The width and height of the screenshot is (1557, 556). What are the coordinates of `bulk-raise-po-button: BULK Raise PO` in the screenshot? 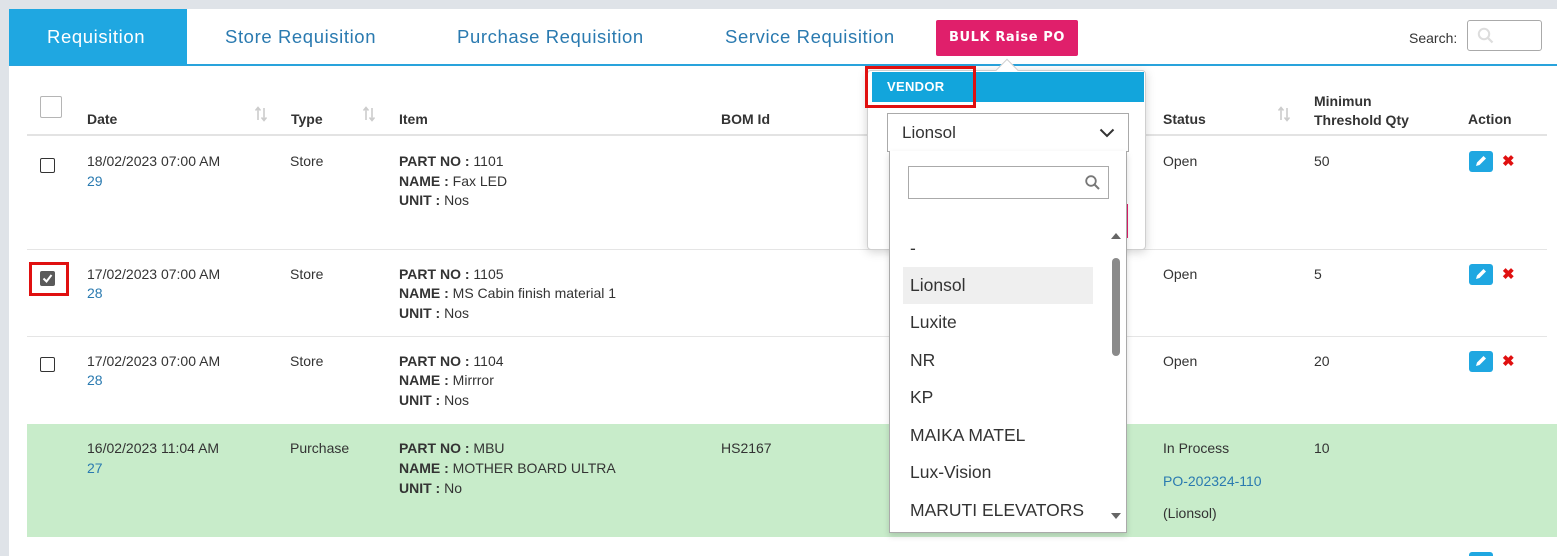 It's located at (1007, 38).